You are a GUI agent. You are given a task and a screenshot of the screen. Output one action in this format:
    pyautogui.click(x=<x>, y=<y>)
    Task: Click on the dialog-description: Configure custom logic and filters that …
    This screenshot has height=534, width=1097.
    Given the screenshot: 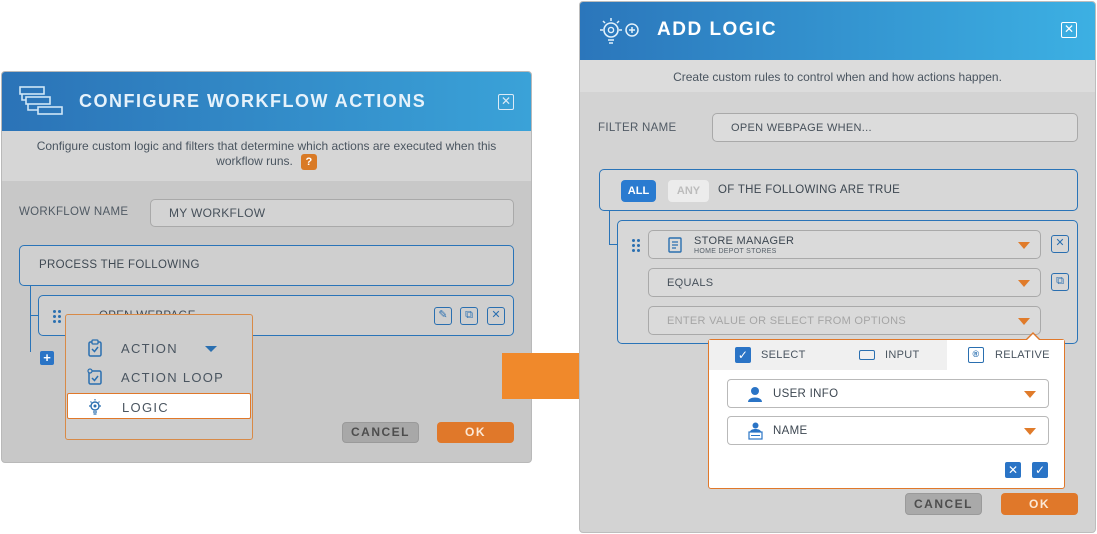 What is the action you would take?
    pyautogui.click(x=266, y=156)
    